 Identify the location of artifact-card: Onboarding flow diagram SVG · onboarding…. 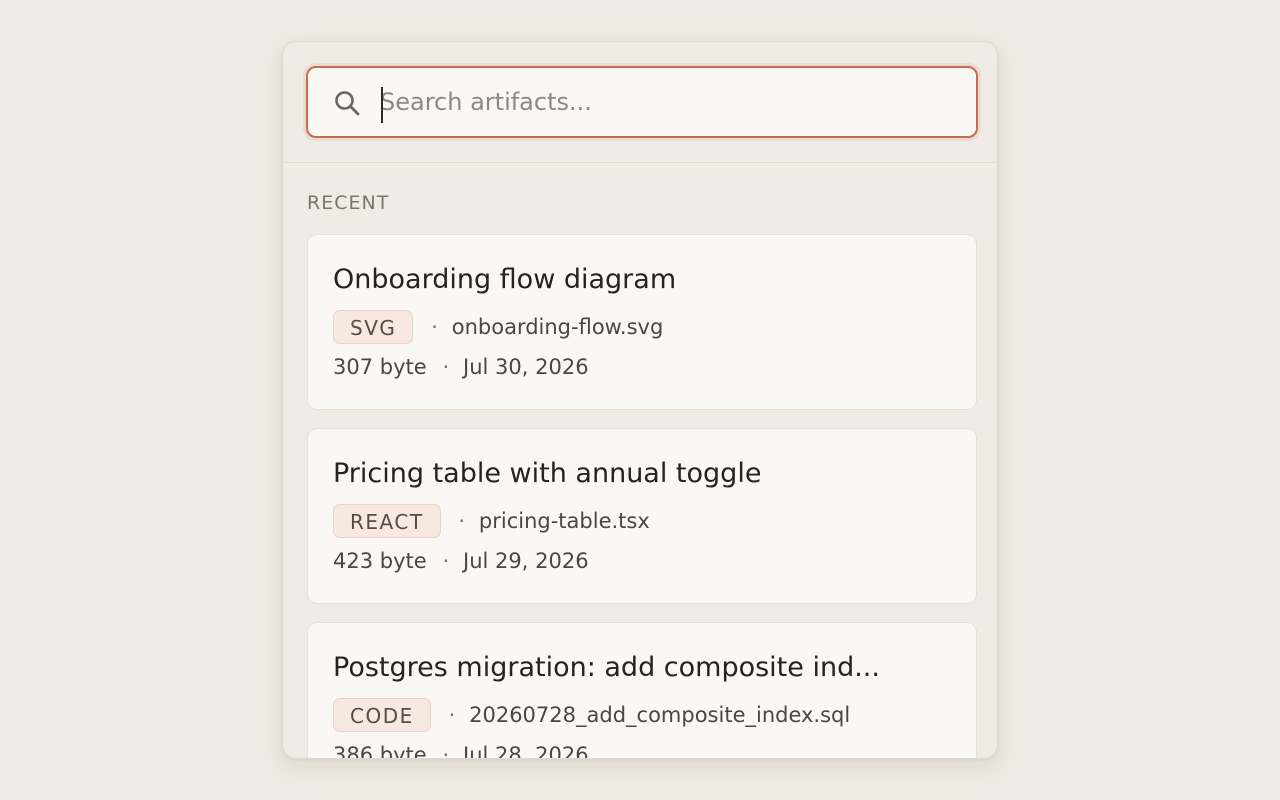
(642, 322).